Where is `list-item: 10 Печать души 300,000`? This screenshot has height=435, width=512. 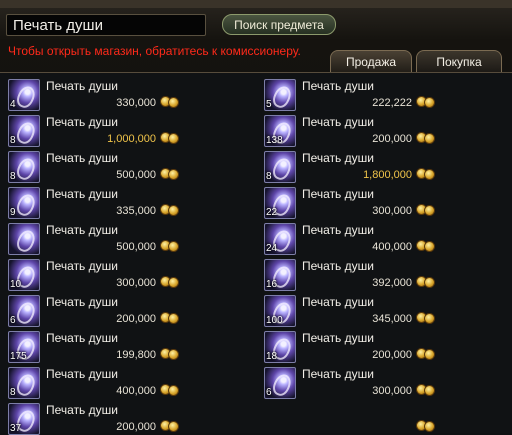
list-item: 10 Печать души 300,000 is located at coordinates (124, 273).